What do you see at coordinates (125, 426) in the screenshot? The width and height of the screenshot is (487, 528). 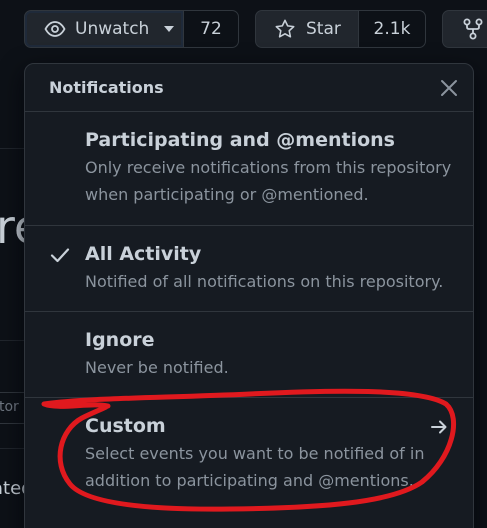 I see `option-title: Custom` at bounding box center [125, 426].